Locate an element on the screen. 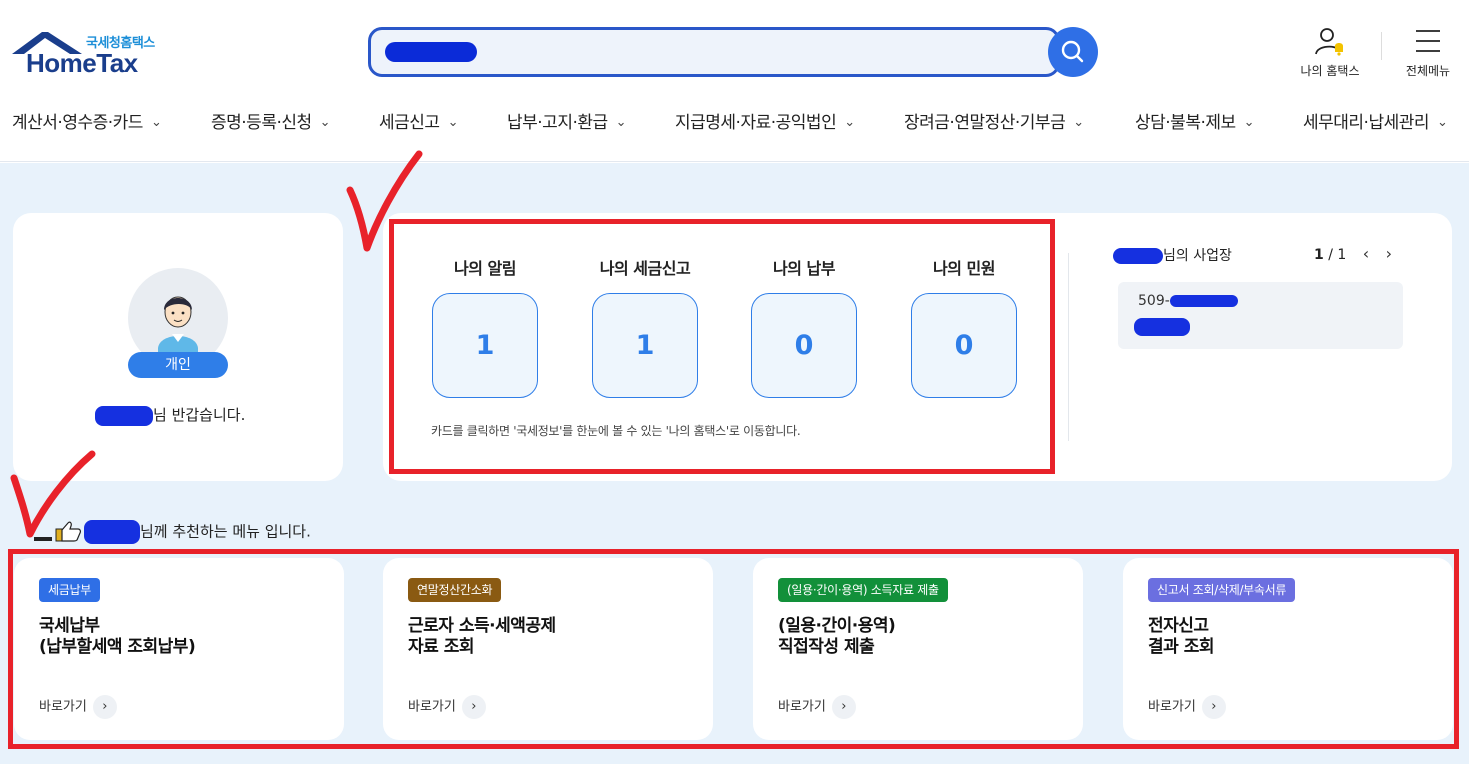 The width and height of the screenshot is (1469, 764). my-hometax-button: 나의 홈택스 is located at coordinates (1330, 52).